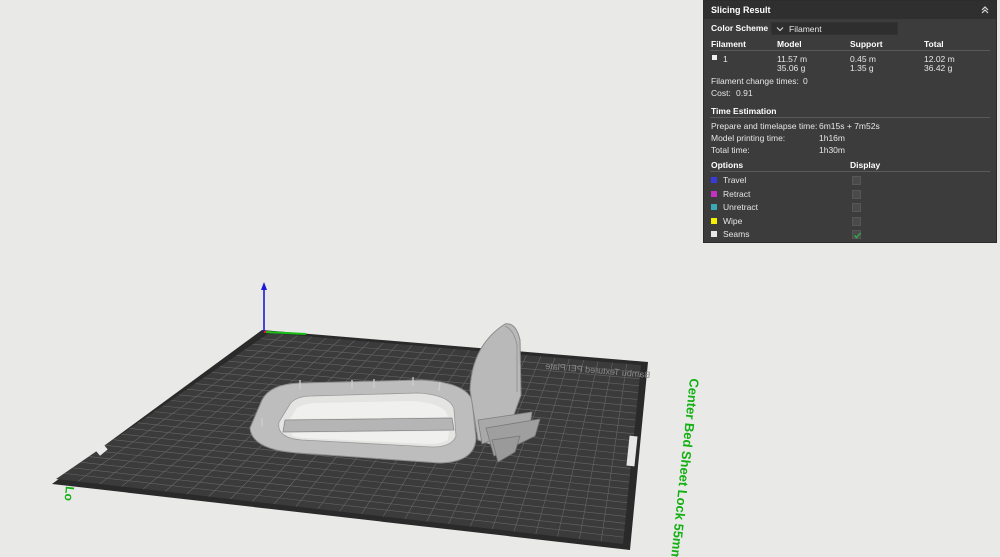  Describe the element at coordinates (730, 150) in the screenshot. I see `total-time-label: Total time:` at that location.